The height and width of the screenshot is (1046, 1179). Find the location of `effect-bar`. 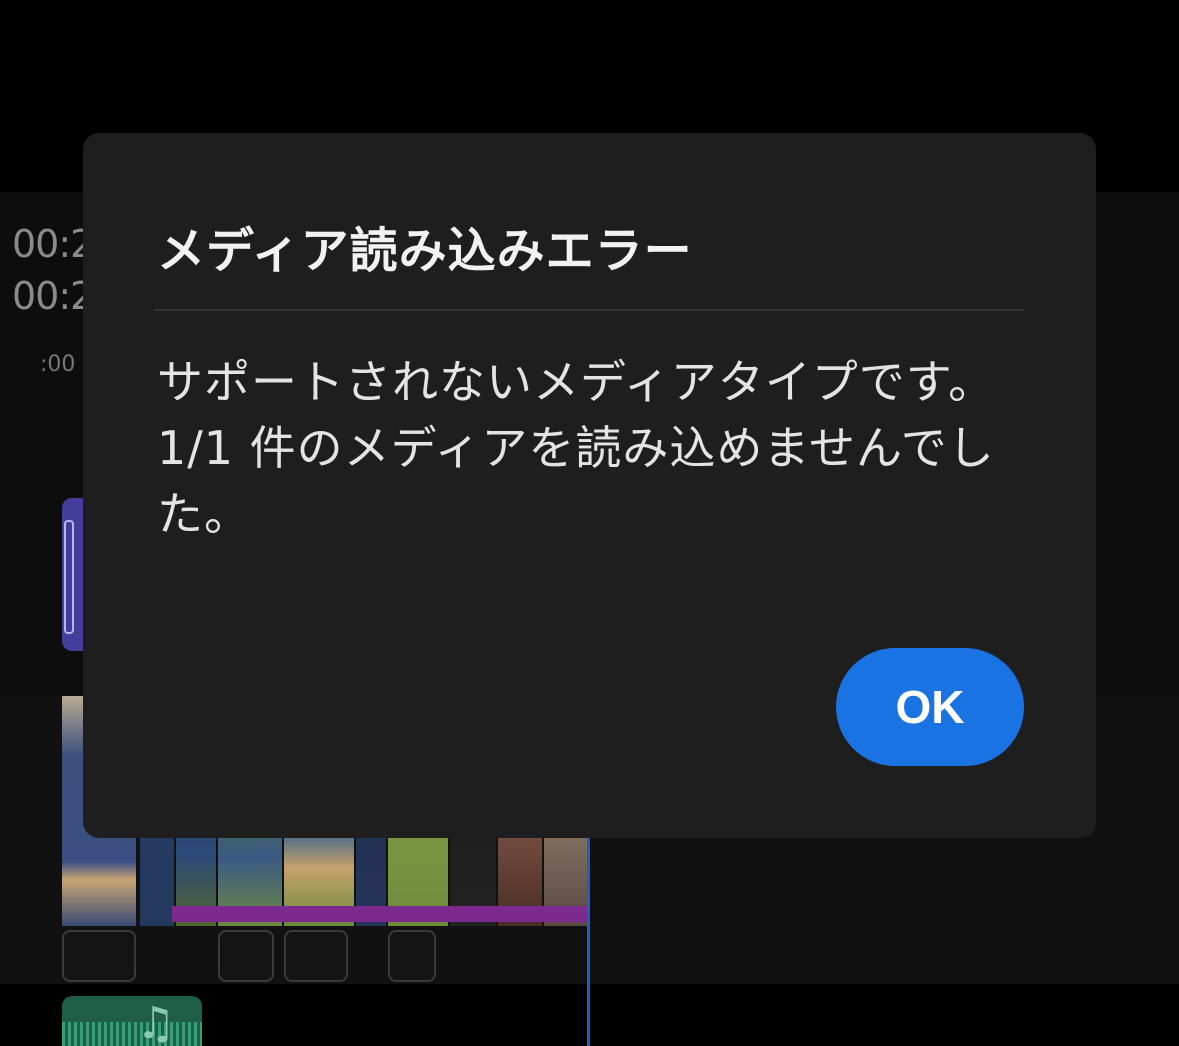

effect-bar is located at coordinates (381, 914).